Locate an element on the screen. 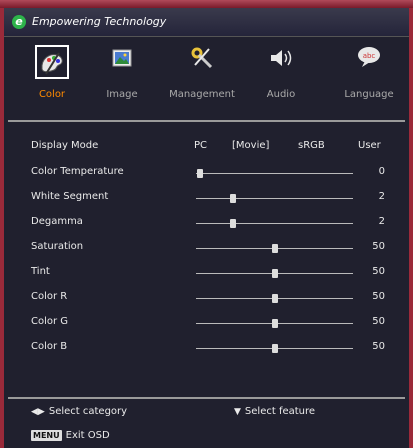 This screenshot has height=448, width=413. color-r-row: Color R 50 is located at coordinates (206, 300).